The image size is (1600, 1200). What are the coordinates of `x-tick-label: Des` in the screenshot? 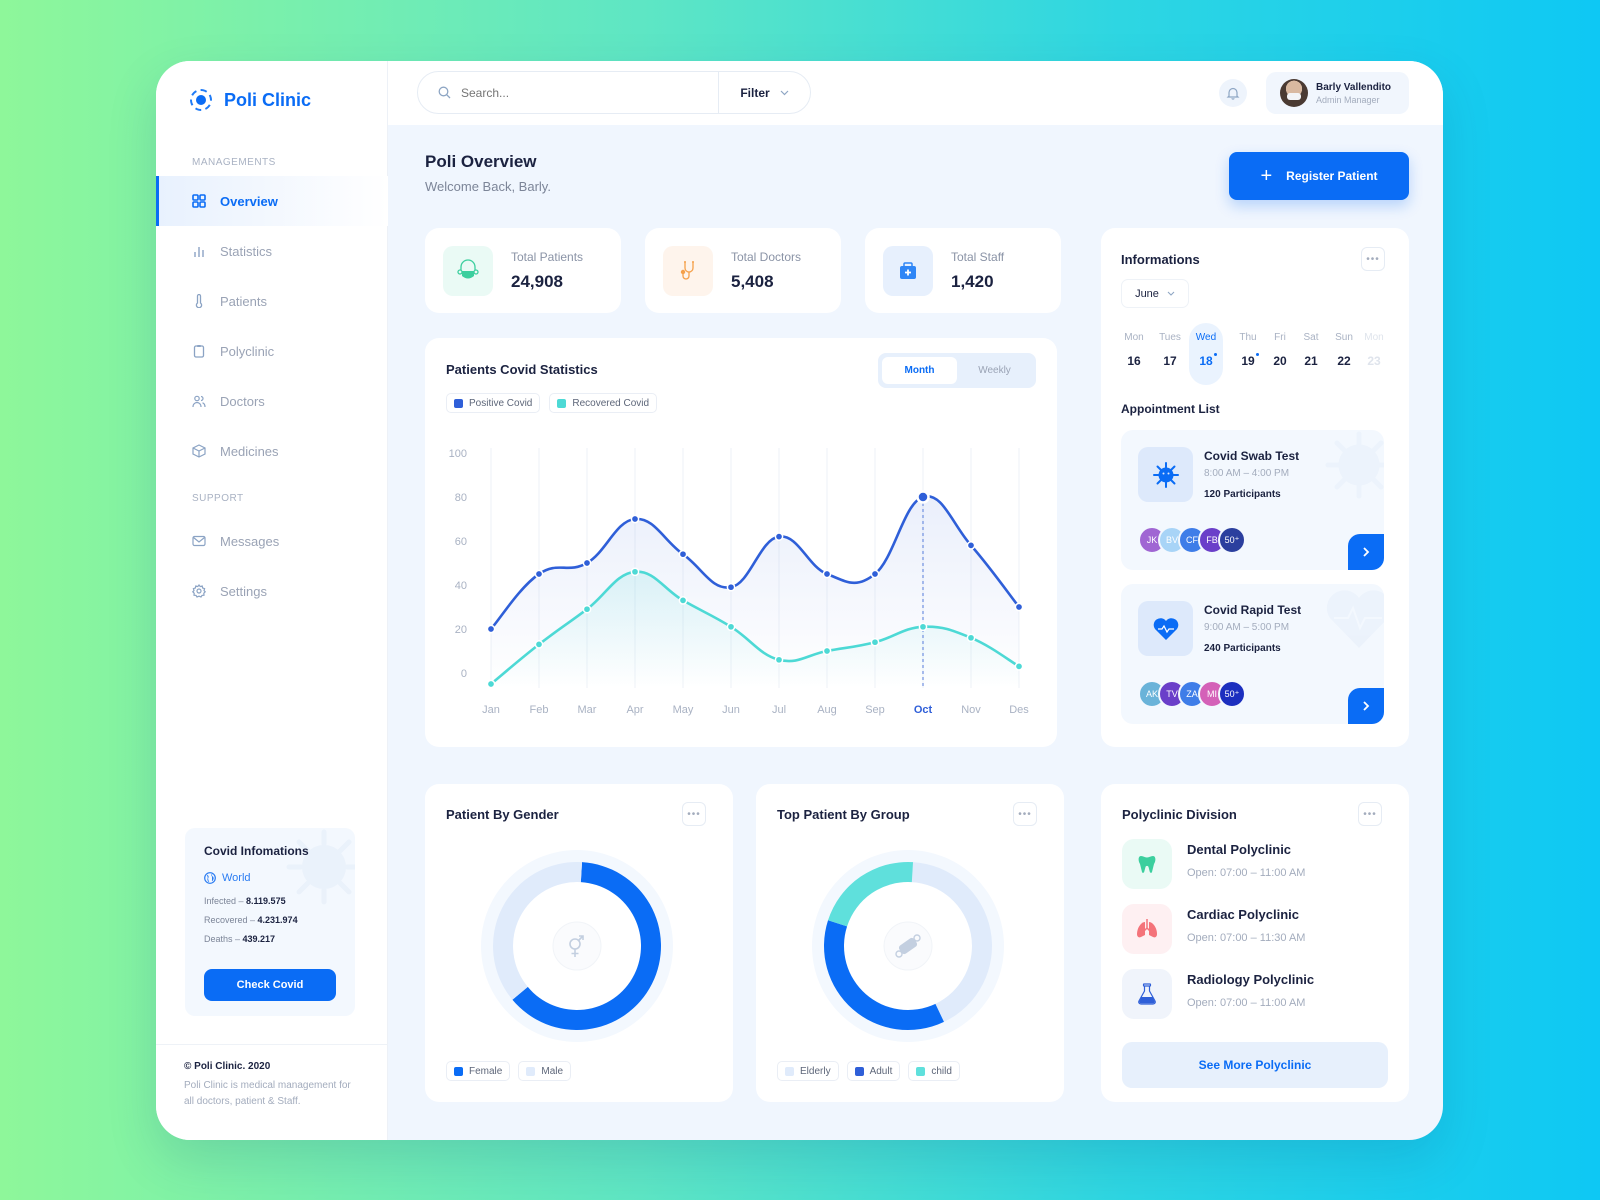 It's located at (1019, 710).